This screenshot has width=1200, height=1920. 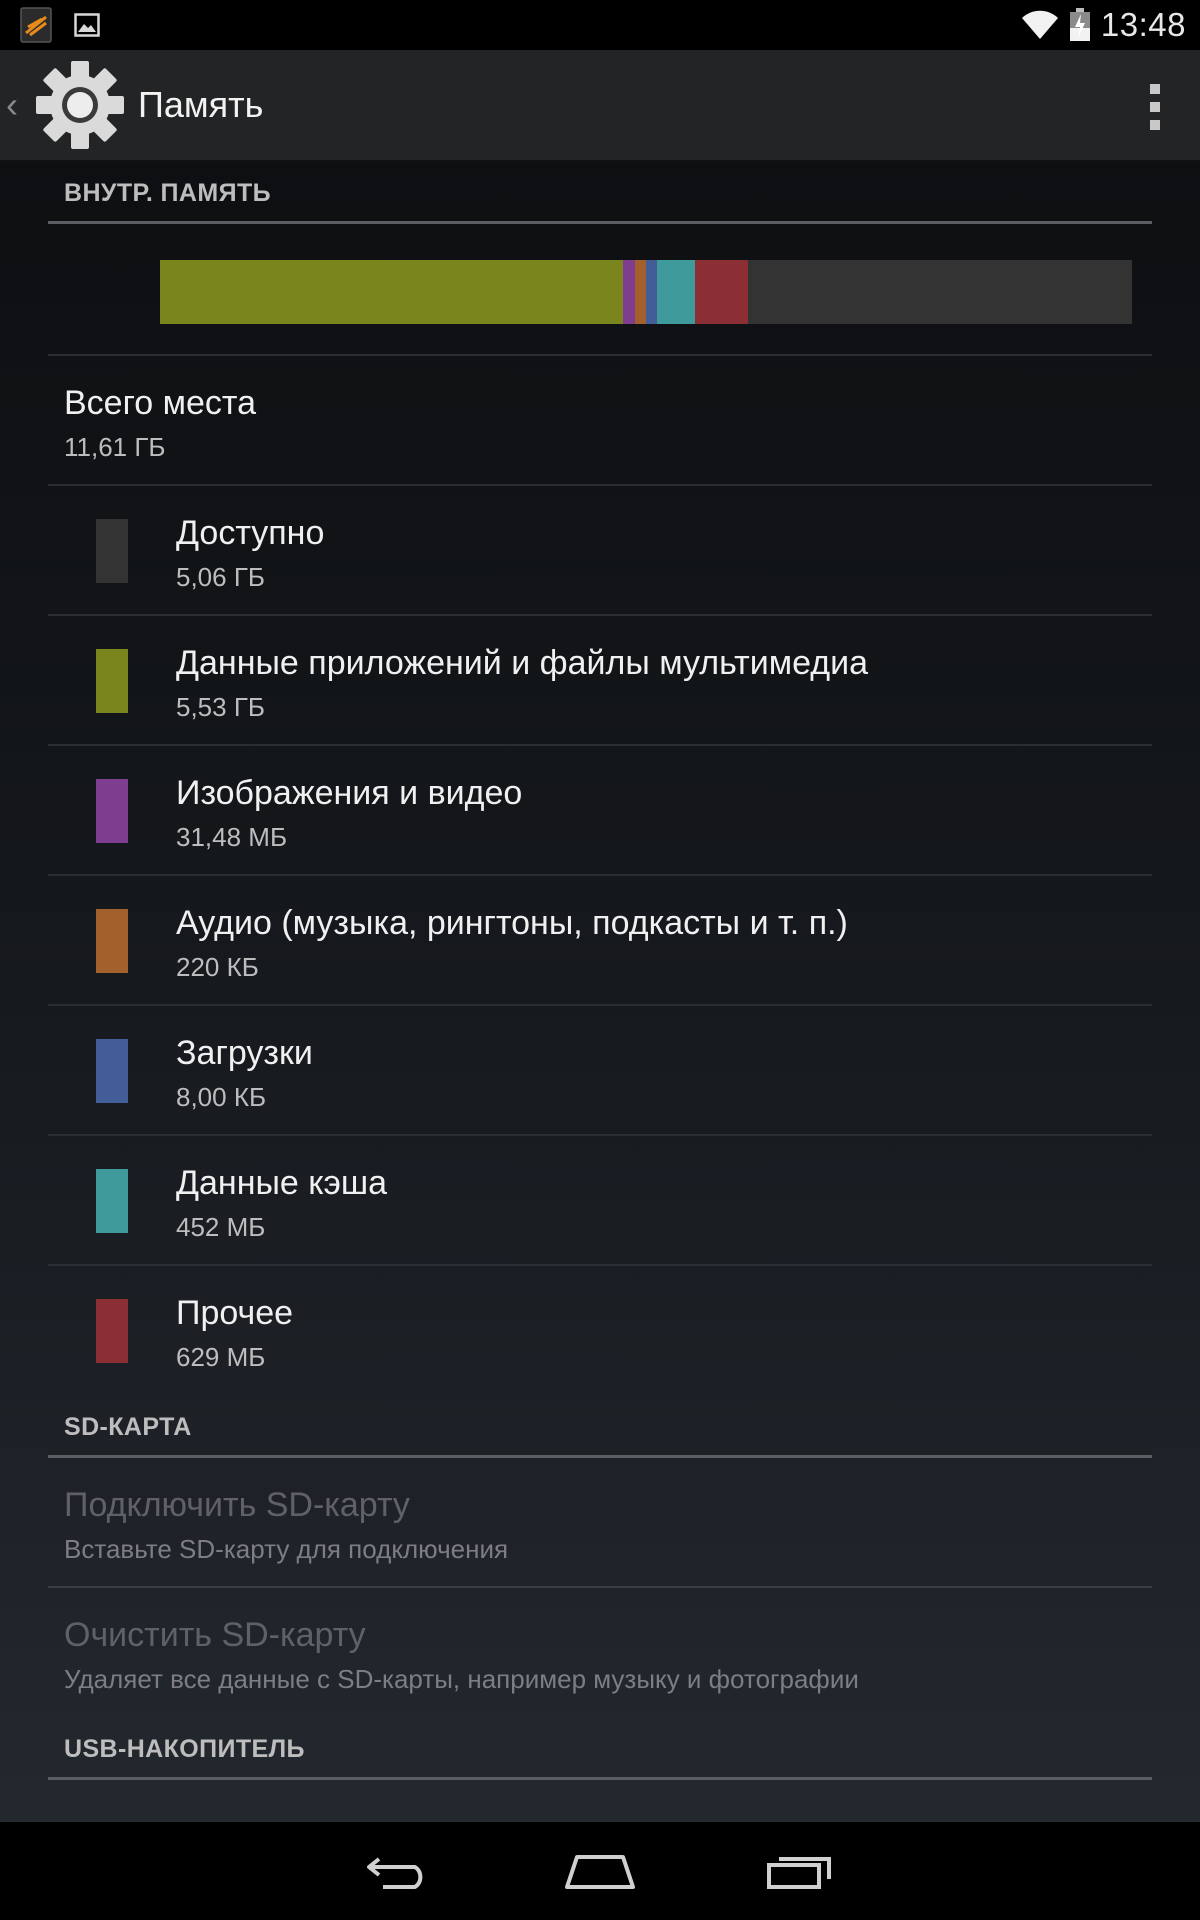 What do you see at coordinates (115, 447) in the screenshot?
I see `total-space-value: 11,61 ГБ` at bounding box center [115, 447].